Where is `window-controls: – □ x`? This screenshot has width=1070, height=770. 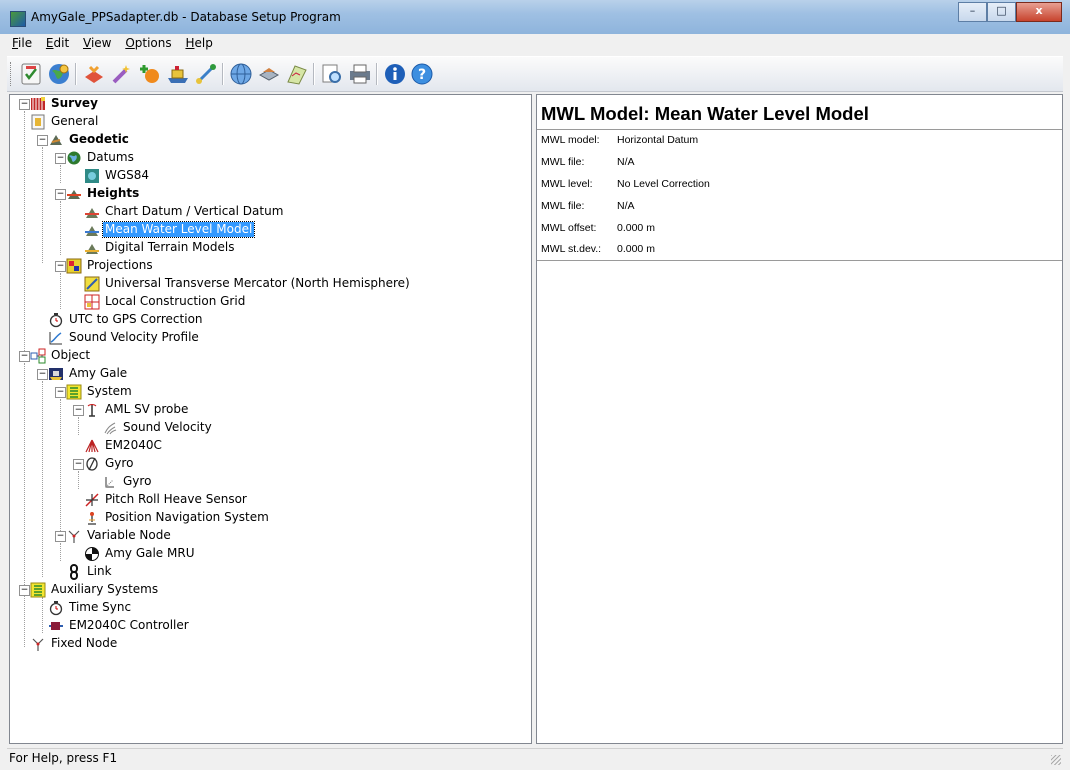 window-controls: – □ x is located at coordinates (1010, 12).